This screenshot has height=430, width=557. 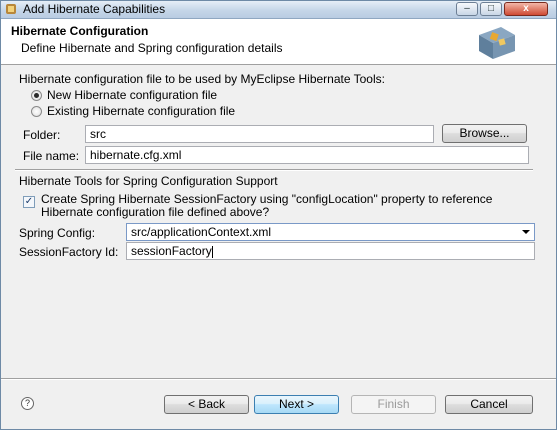 What do you see at coordinates (27, 403) in the screenshot?
I see `help-icon: ?` at bounding box center [27, 403].